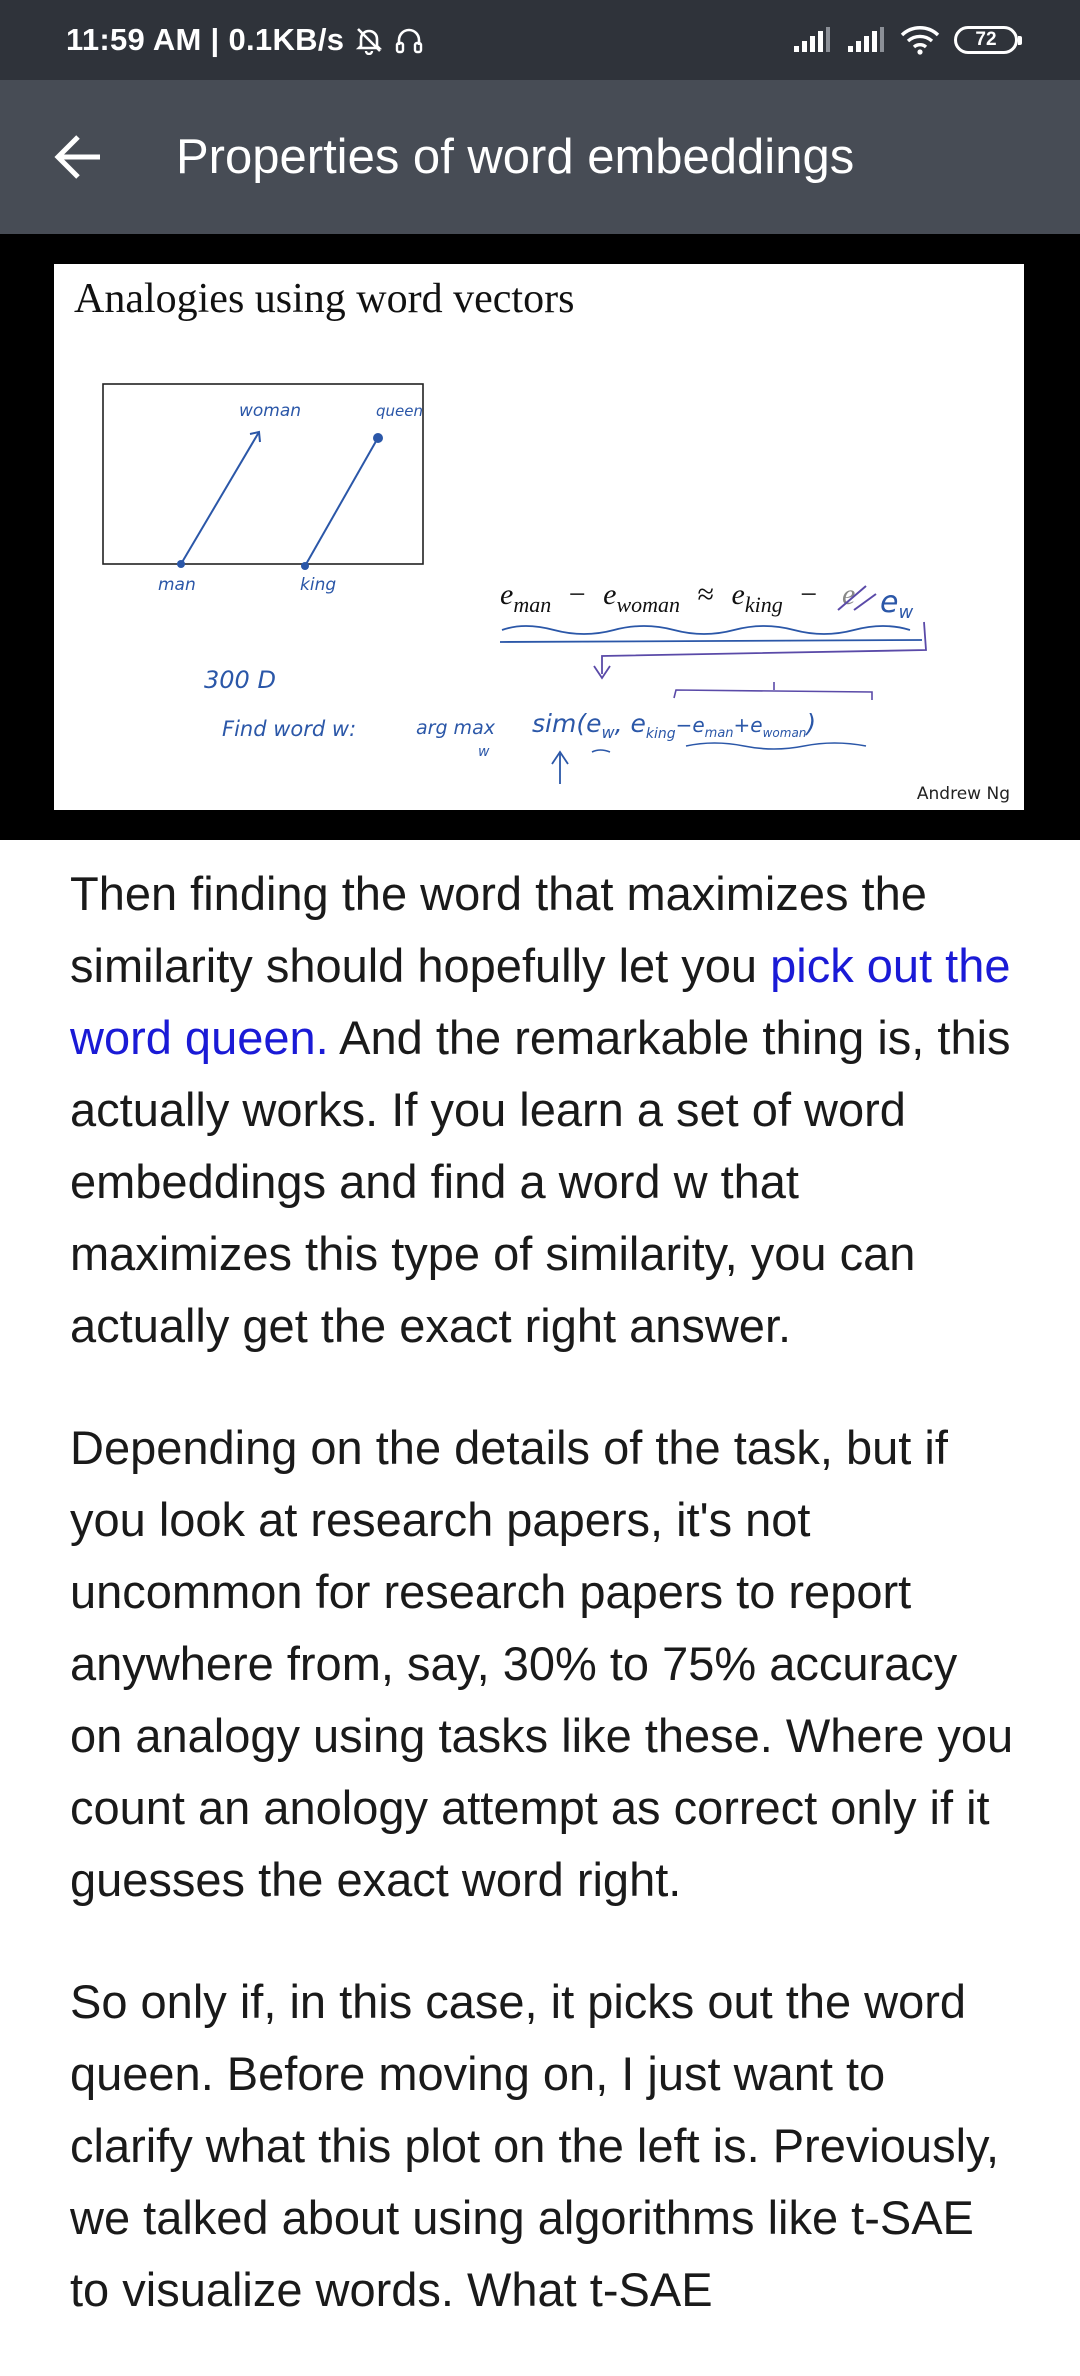  I want to click on analogy-equation: eman − ewoman ≈ eking −, so click(658, 598).